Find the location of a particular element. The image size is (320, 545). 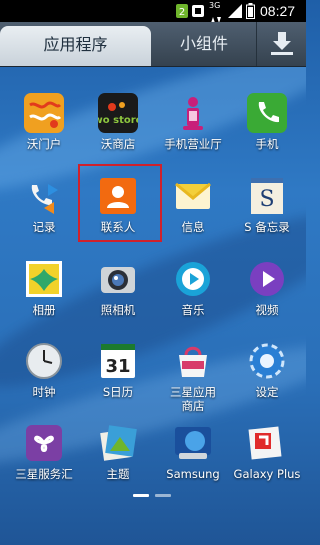

notification-app-icon is located at coordinates (198, 11).